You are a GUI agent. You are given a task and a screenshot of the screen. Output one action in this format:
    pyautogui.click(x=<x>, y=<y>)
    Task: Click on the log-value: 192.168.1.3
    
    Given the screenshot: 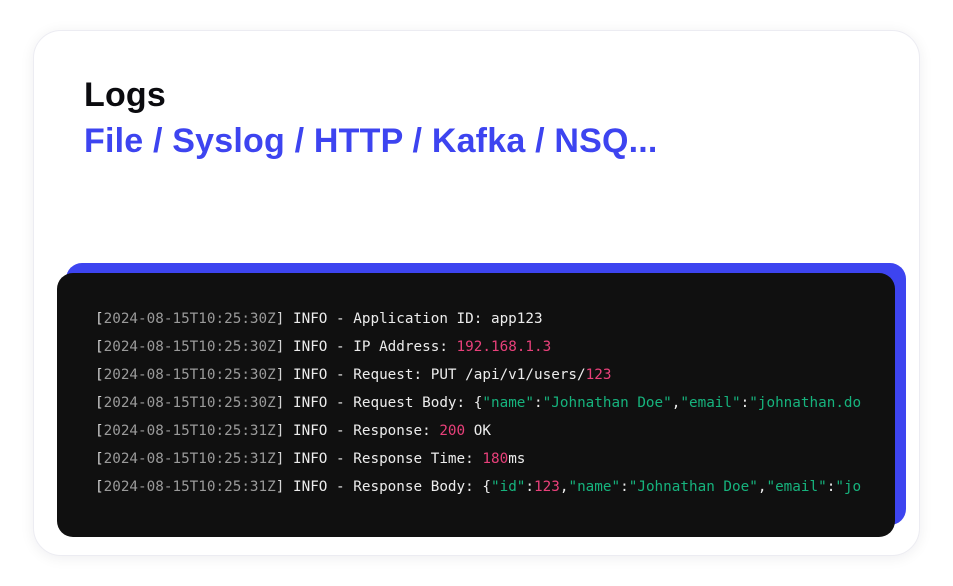 What is the action you would take?
    pyautogui.click(x=504, y=347)
    